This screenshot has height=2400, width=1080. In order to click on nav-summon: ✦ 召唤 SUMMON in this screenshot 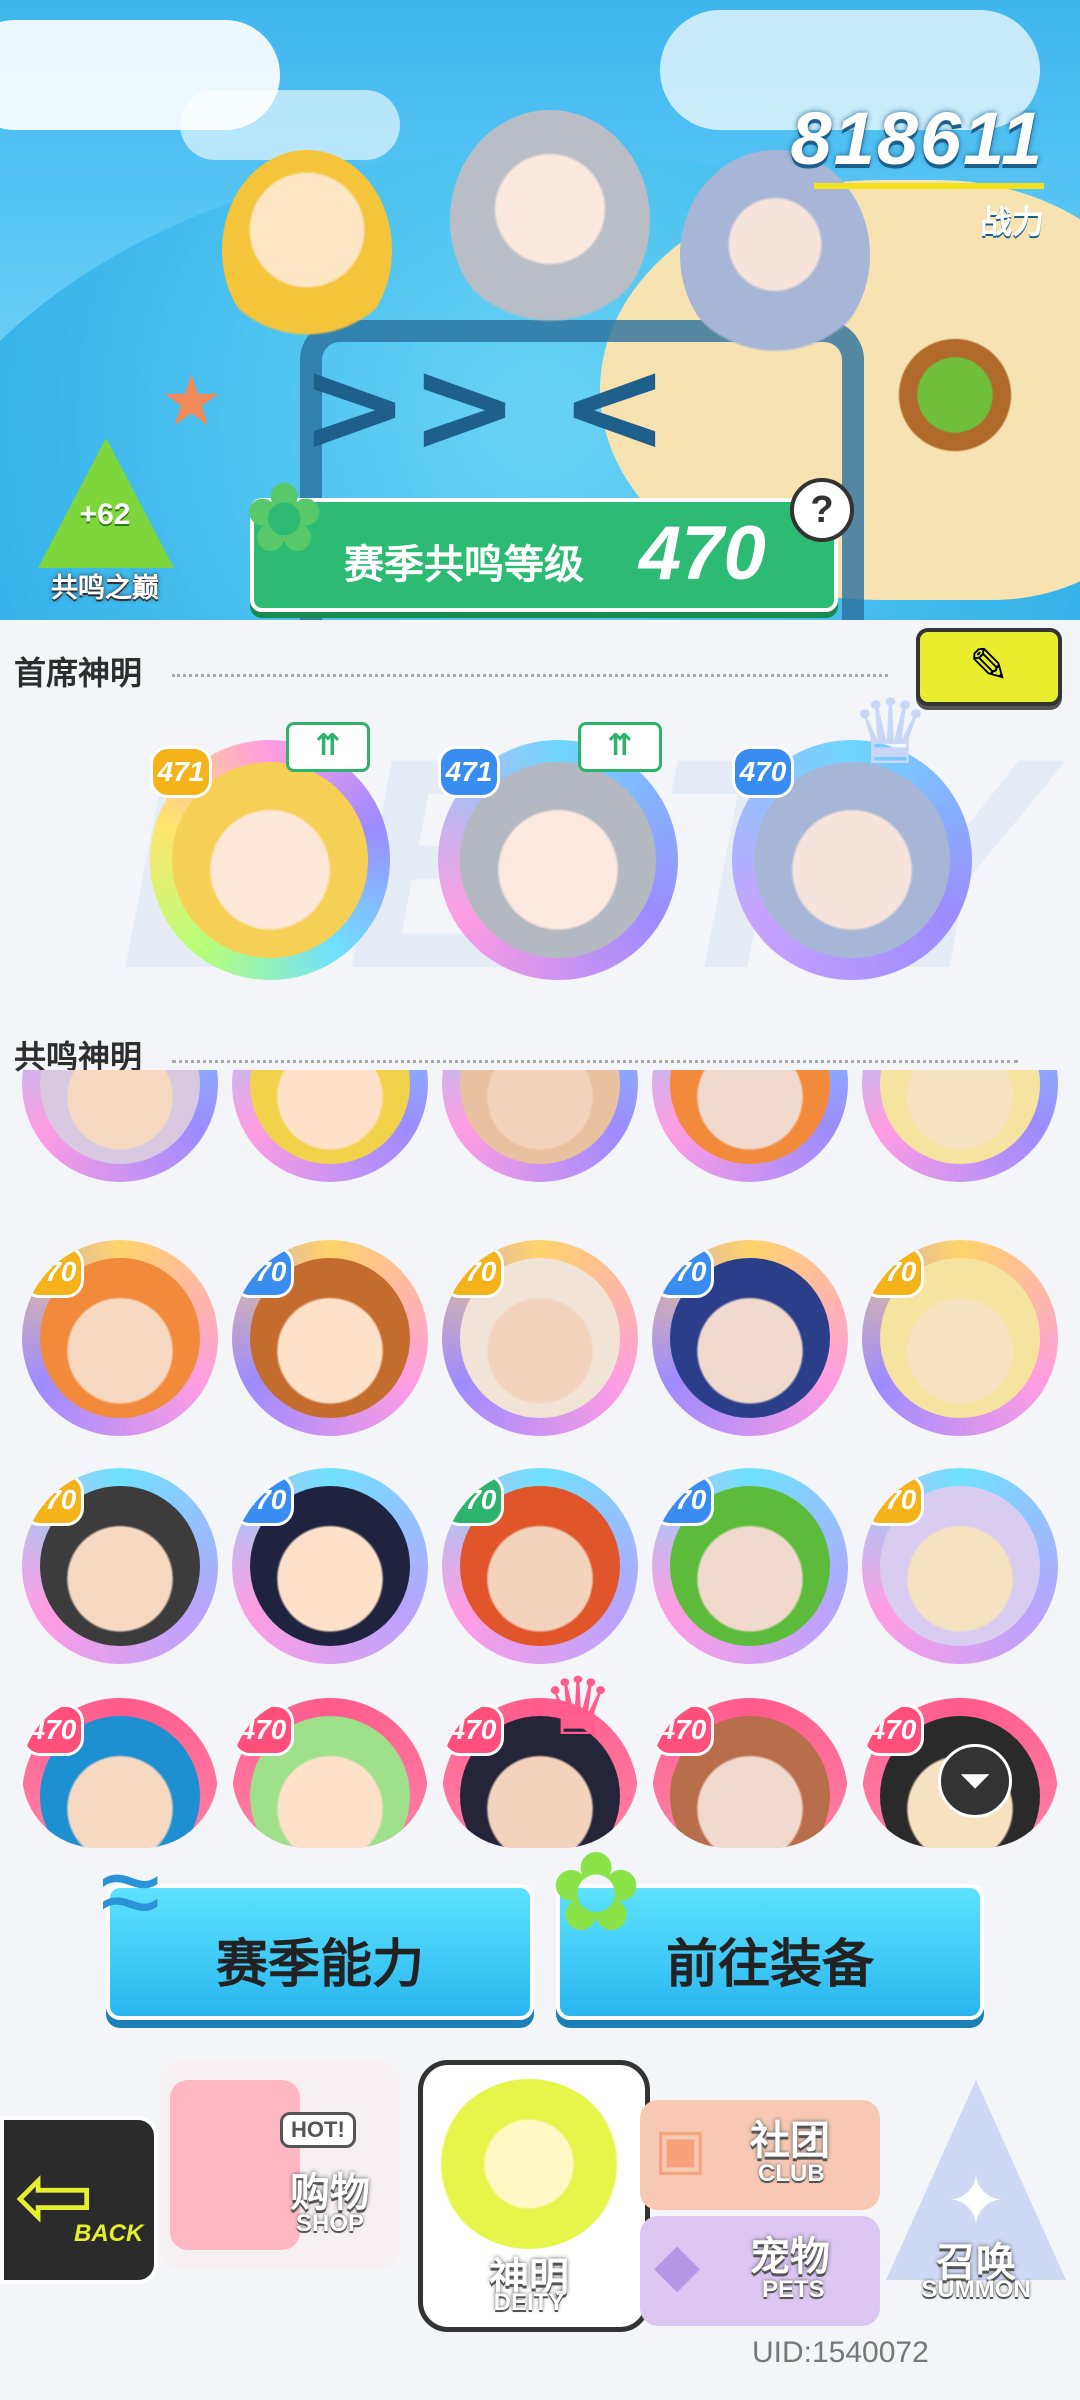, I will do `click(976, 2195)`.